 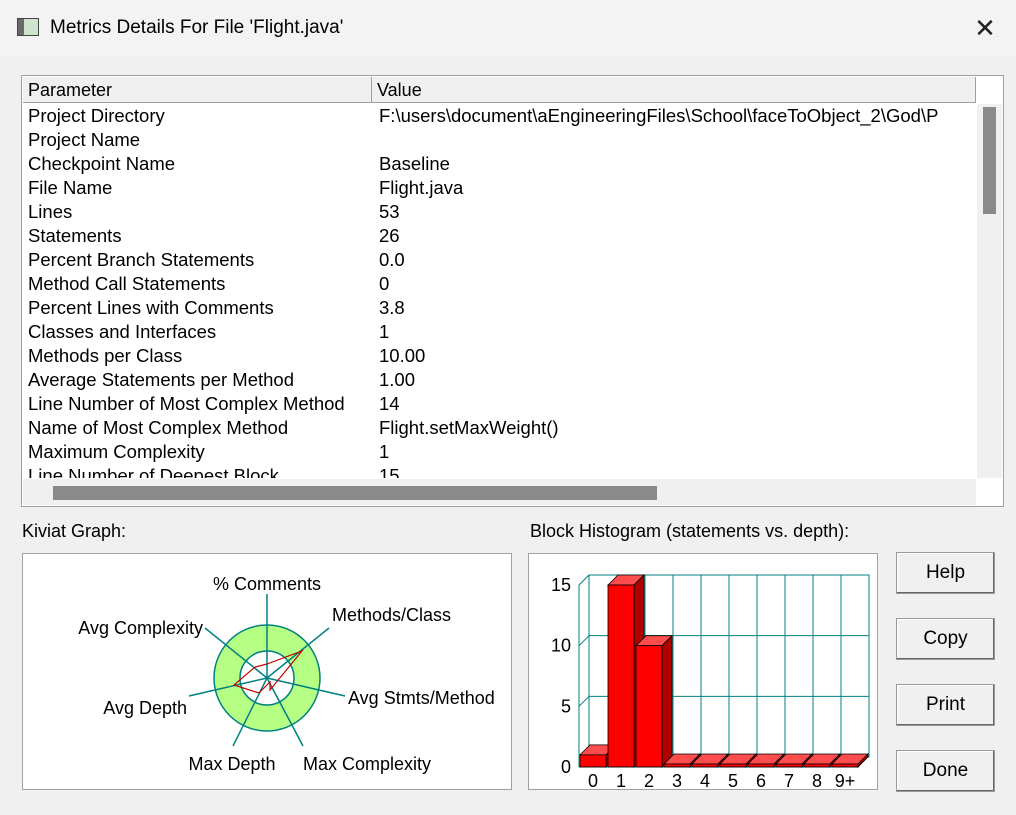 What do you see at coordinates (197, 27) in the screenshot?
I see `window-title: Metrics Details For File 'Flight.java'` at bounding box center [197, 27].